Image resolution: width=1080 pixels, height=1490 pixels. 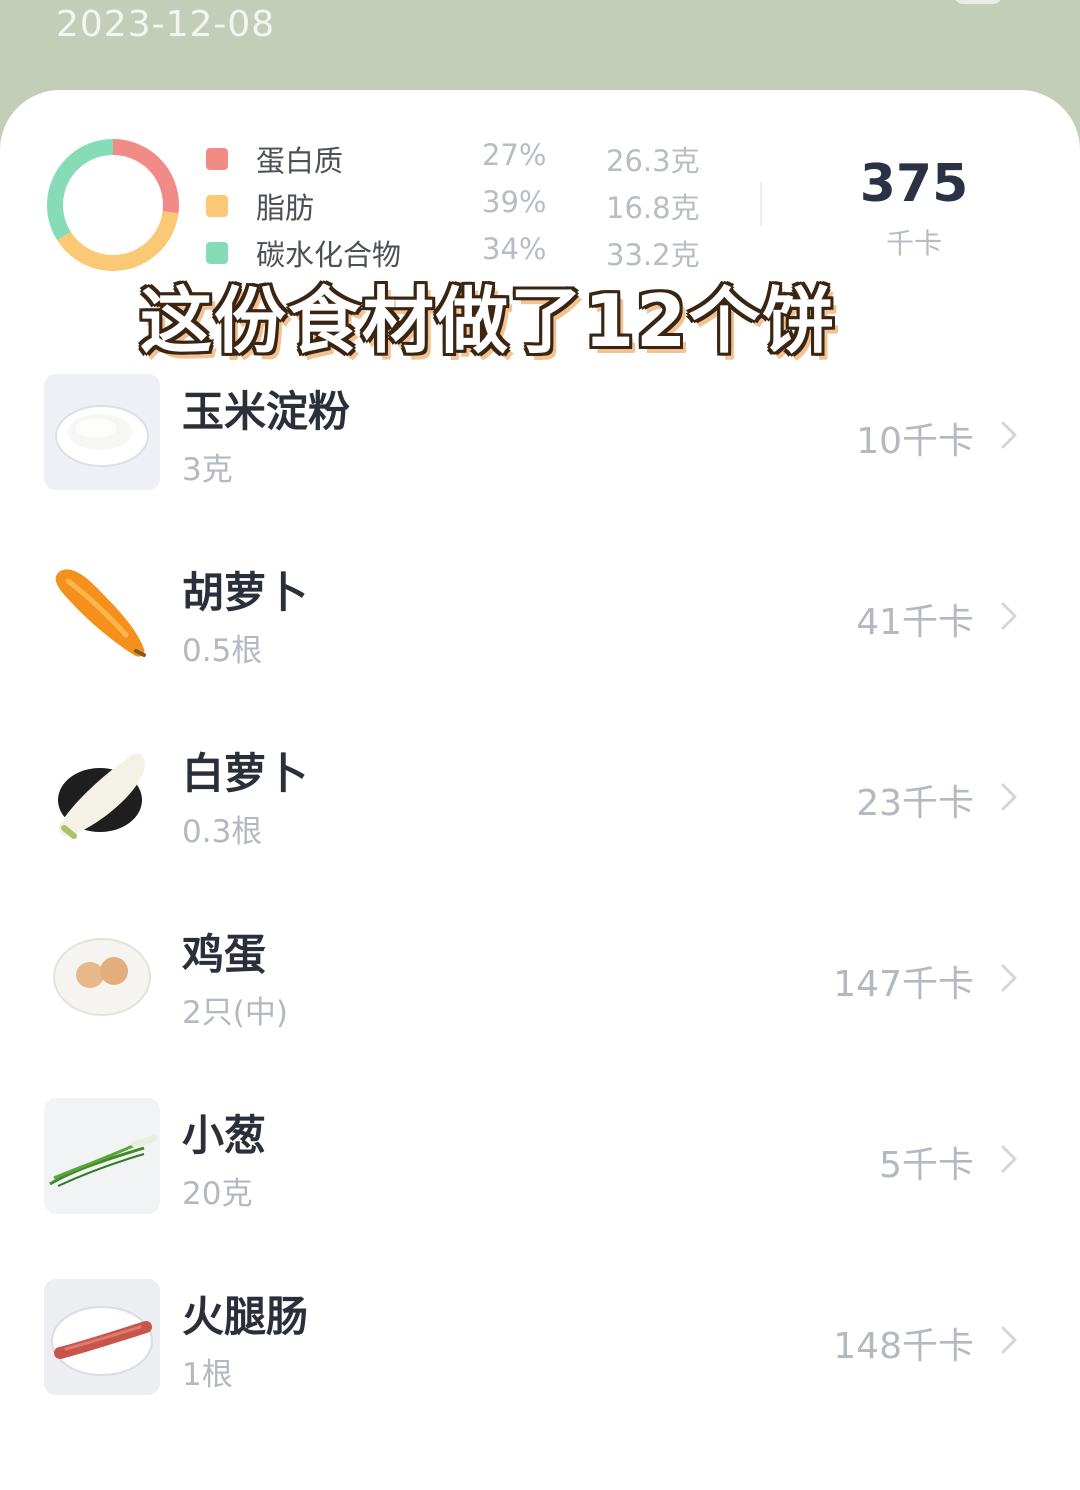 I want to click on food-row-cornstarch: 玉米淀粉 3克 10千卡, so click(x=540, y=439).